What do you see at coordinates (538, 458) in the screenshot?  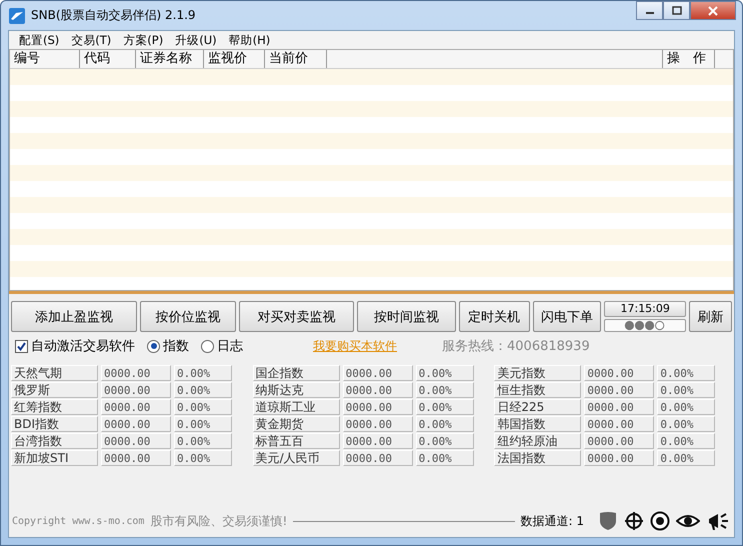 I see `index-name: 法国指数` at bounding box center [538, 458].